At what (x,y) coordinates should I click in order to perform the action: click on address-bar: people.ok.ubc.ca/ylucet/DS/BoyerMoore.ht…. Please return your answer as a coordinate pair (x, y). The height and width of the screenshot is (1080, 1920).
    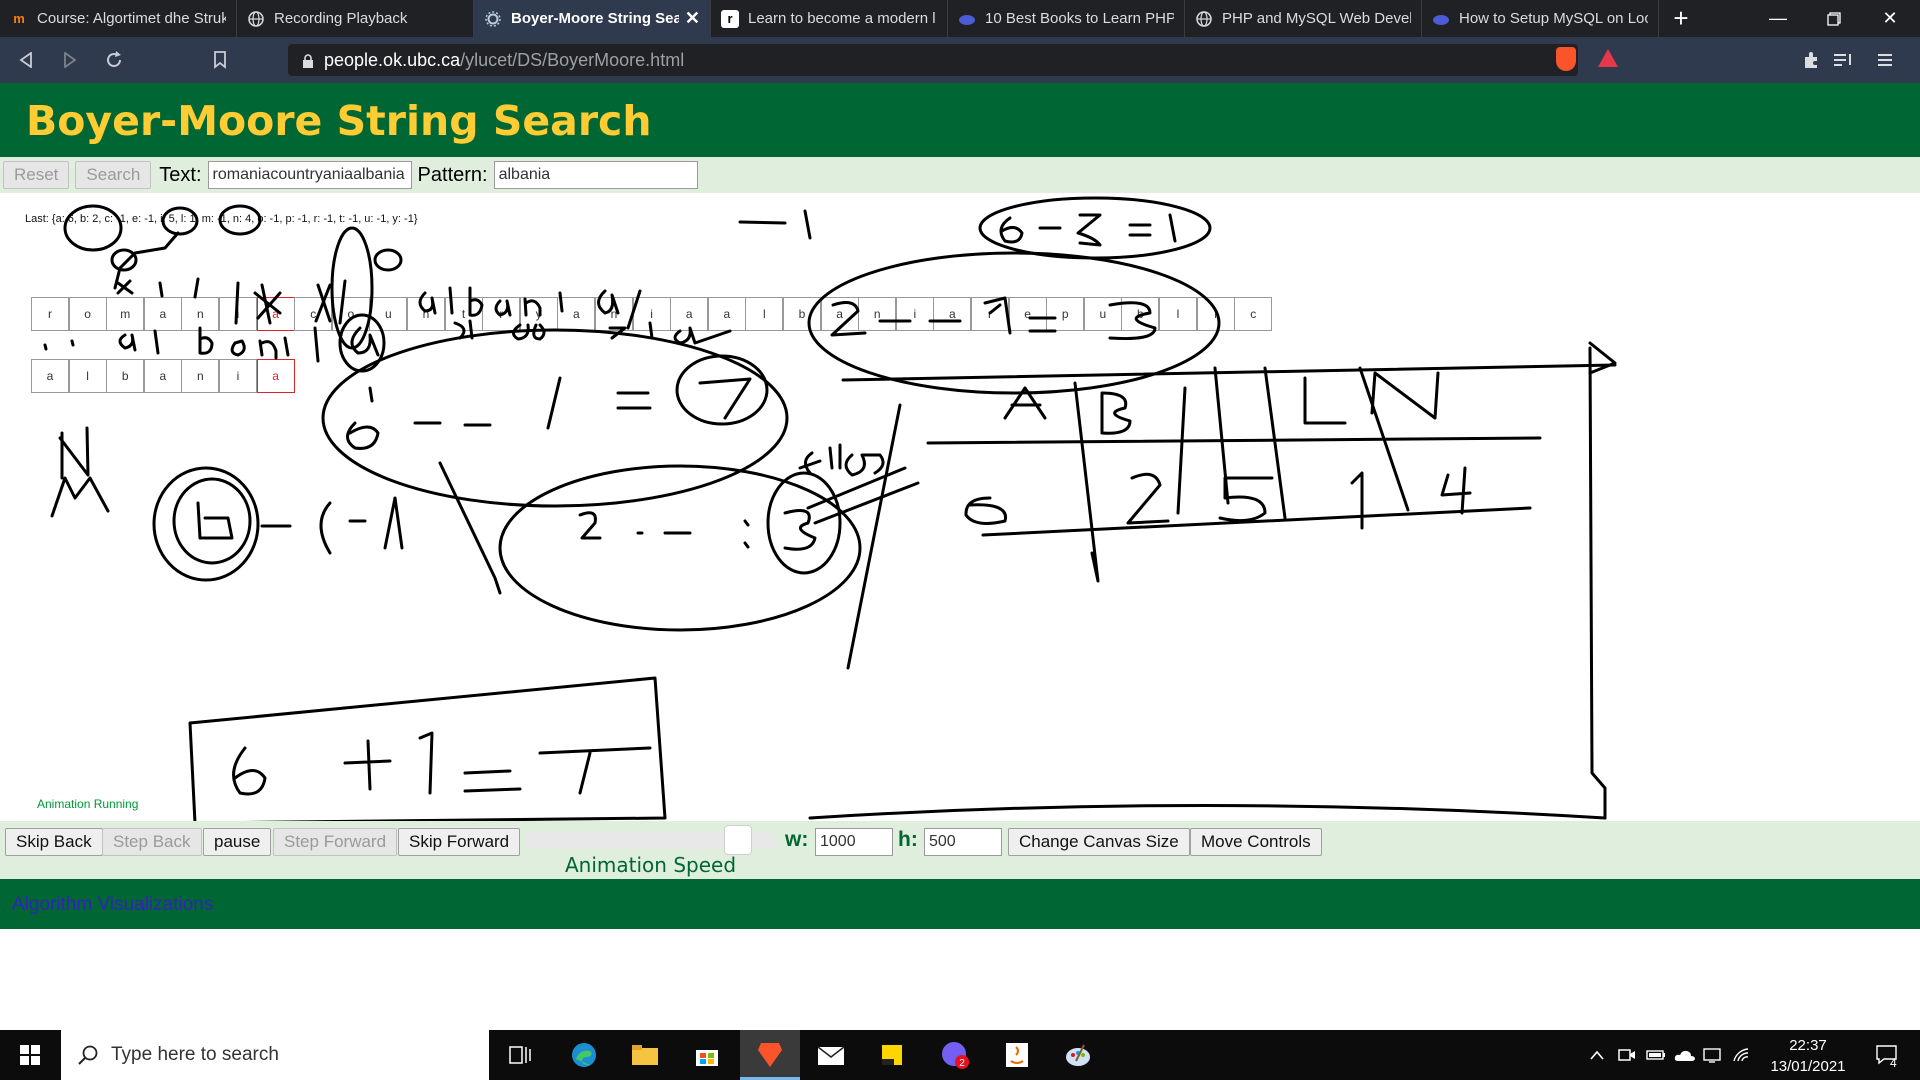
    Looking at the image, I should click on (933, 60).